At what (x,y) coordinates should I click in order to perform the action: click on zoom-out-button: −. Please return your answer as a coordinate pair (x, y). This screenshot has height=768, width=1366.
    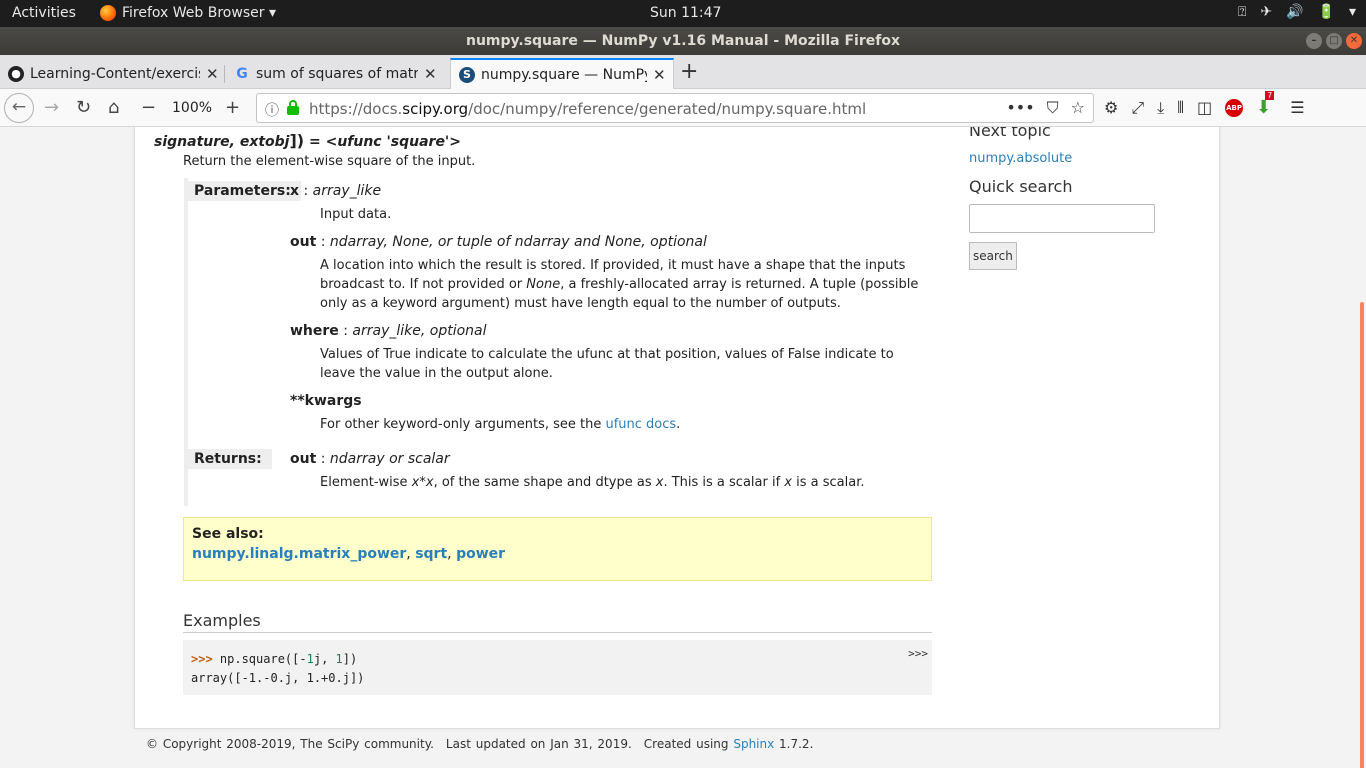
    Looking at the image, I should click on (148, 107).